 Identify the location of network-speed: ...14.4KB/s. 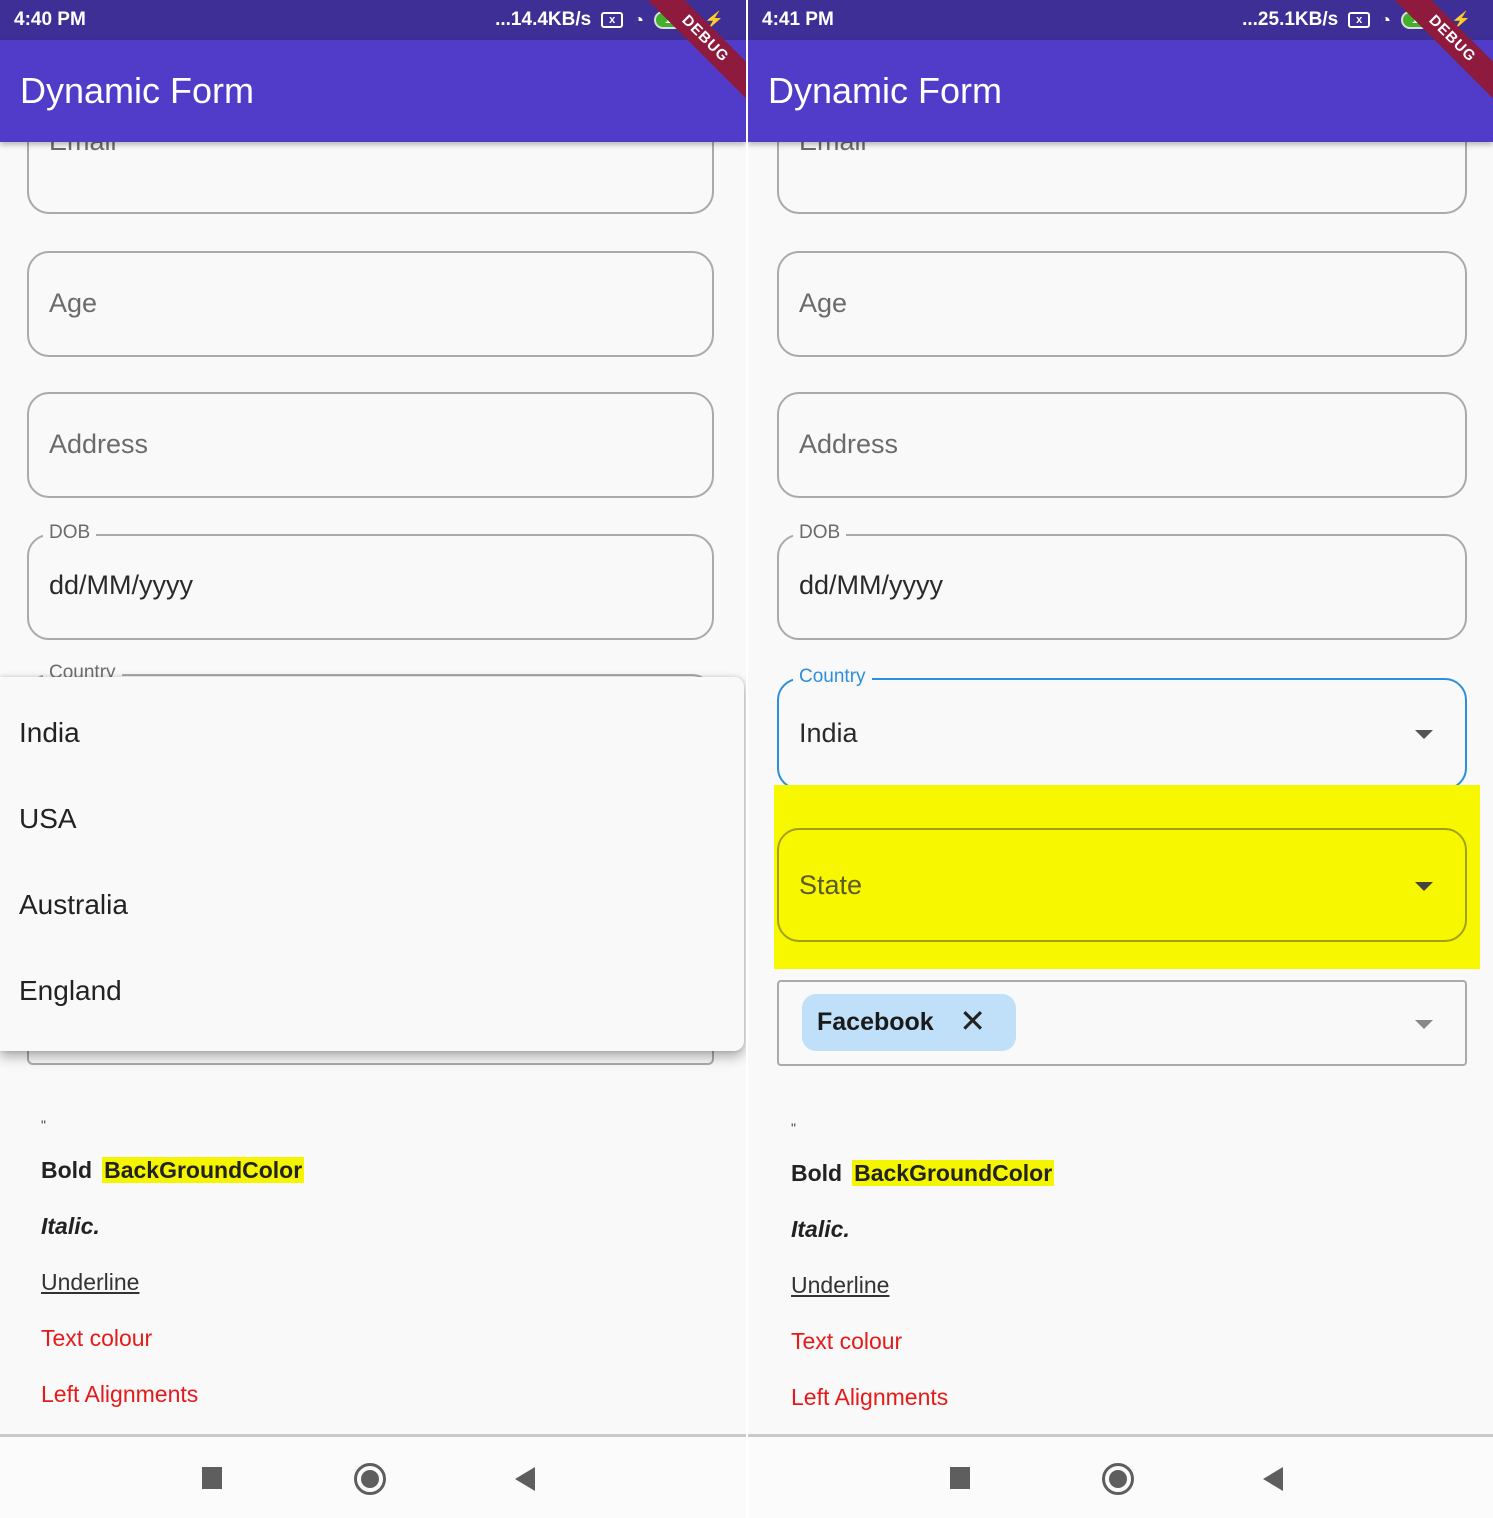
(543, 19).